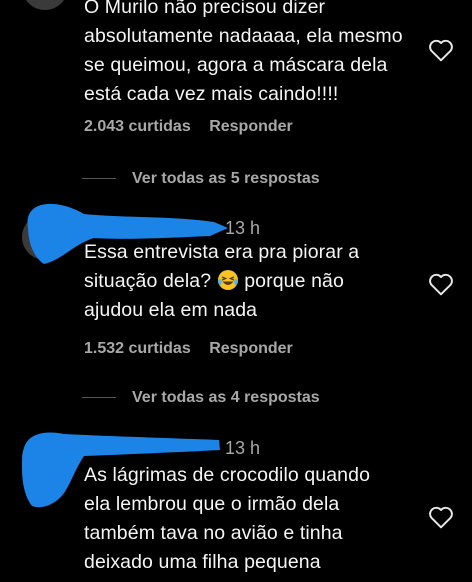 This screenshot has height=582, width=472. What do you see at coordinates (148, 281) in the screenshot?
I see `comment-line-part: situação dela?` at bounding box center [148, 281].